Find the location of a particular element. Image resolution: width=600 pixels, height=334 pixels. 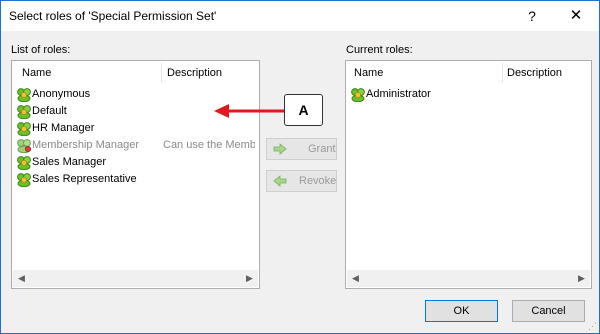

role-name: Anonymous is located at coordinates (61, 94).